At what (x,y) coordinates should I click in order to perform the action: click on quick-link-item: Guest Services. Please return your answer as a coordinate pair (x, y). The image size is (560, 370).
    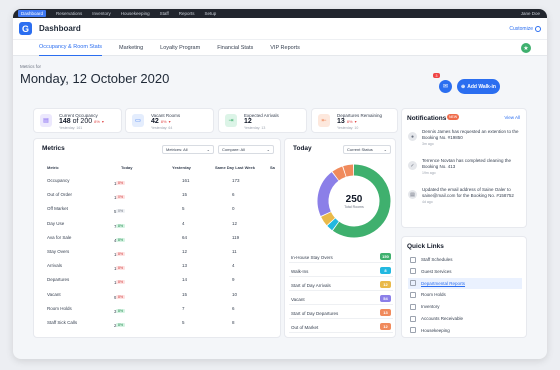
    Looking at the image, I should click on (465, 271).